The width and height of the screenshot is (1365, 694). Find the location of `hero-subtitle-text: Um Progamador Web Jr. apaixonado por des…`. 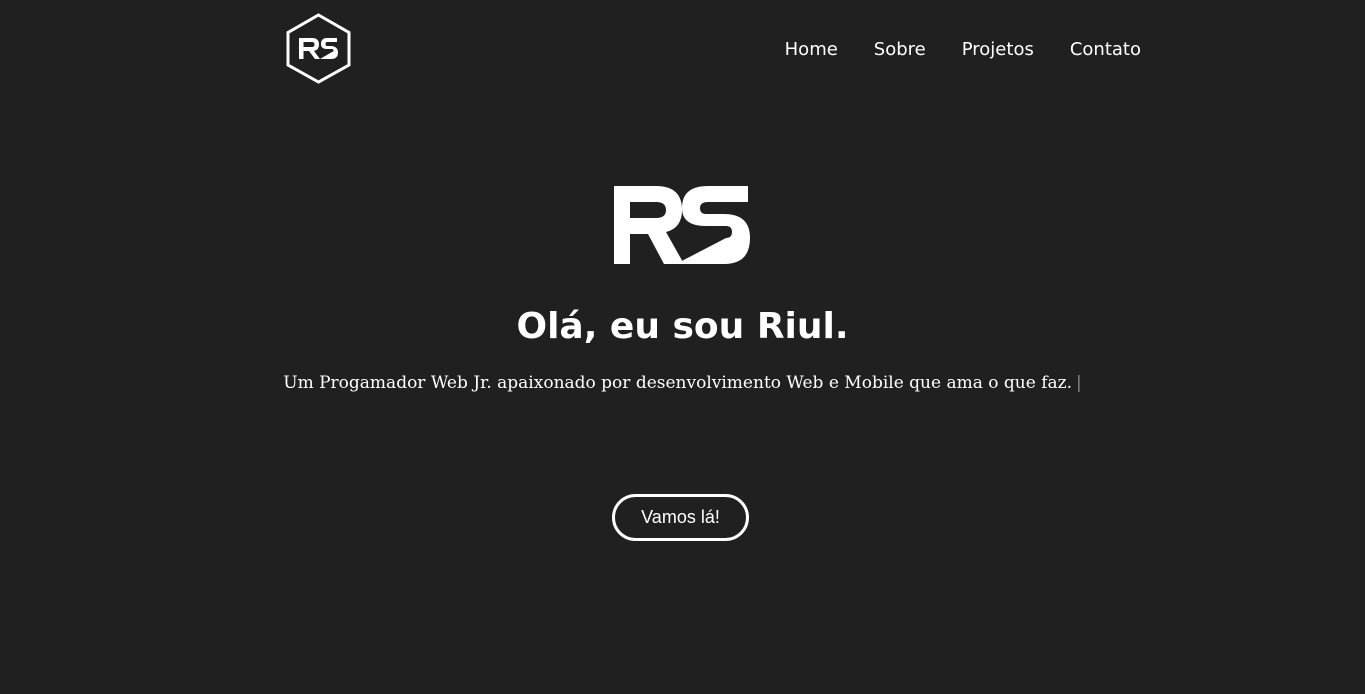

hero-subtitle-text: Um Progamador Web Jr. apaixonado por des… is located at coordinates (677, 383).